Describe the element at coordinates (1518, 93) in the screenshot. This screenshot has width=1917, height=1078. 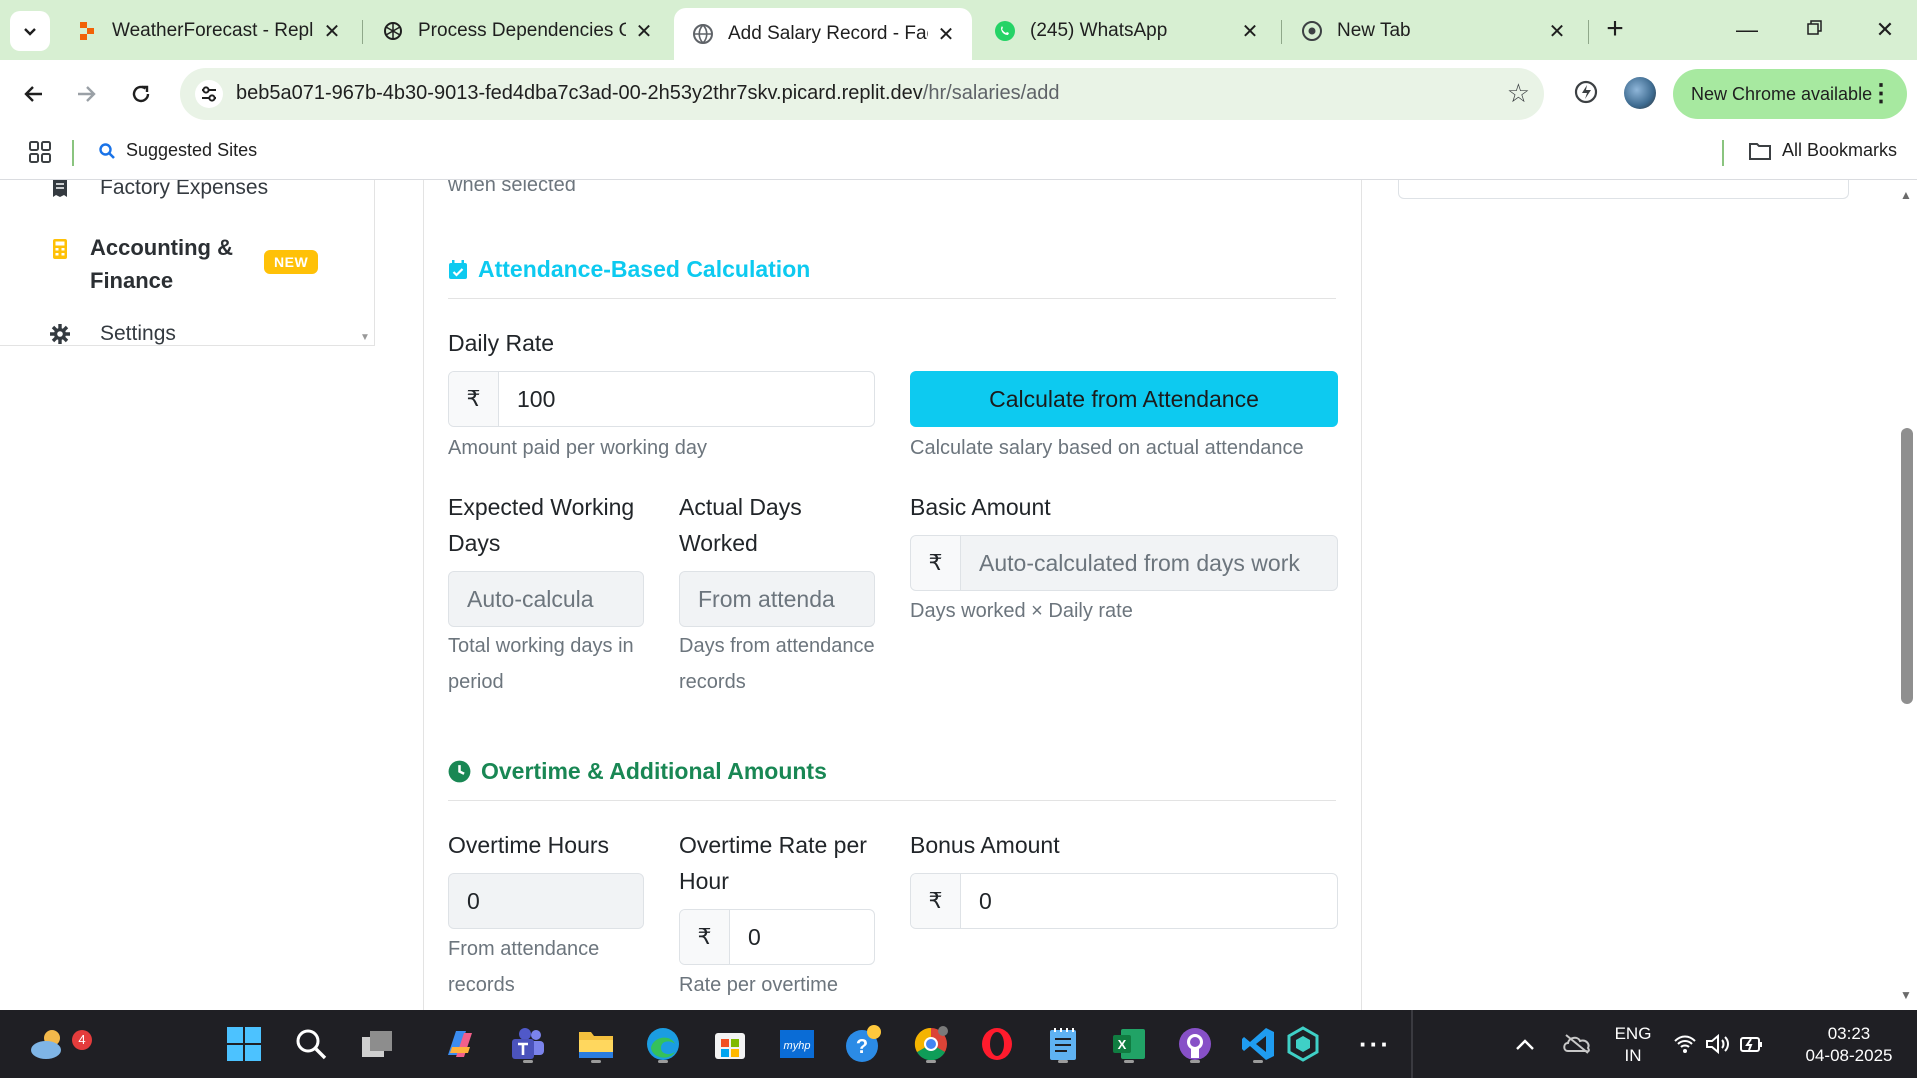
I see `bookmark-star-icon: ☆` at that location.